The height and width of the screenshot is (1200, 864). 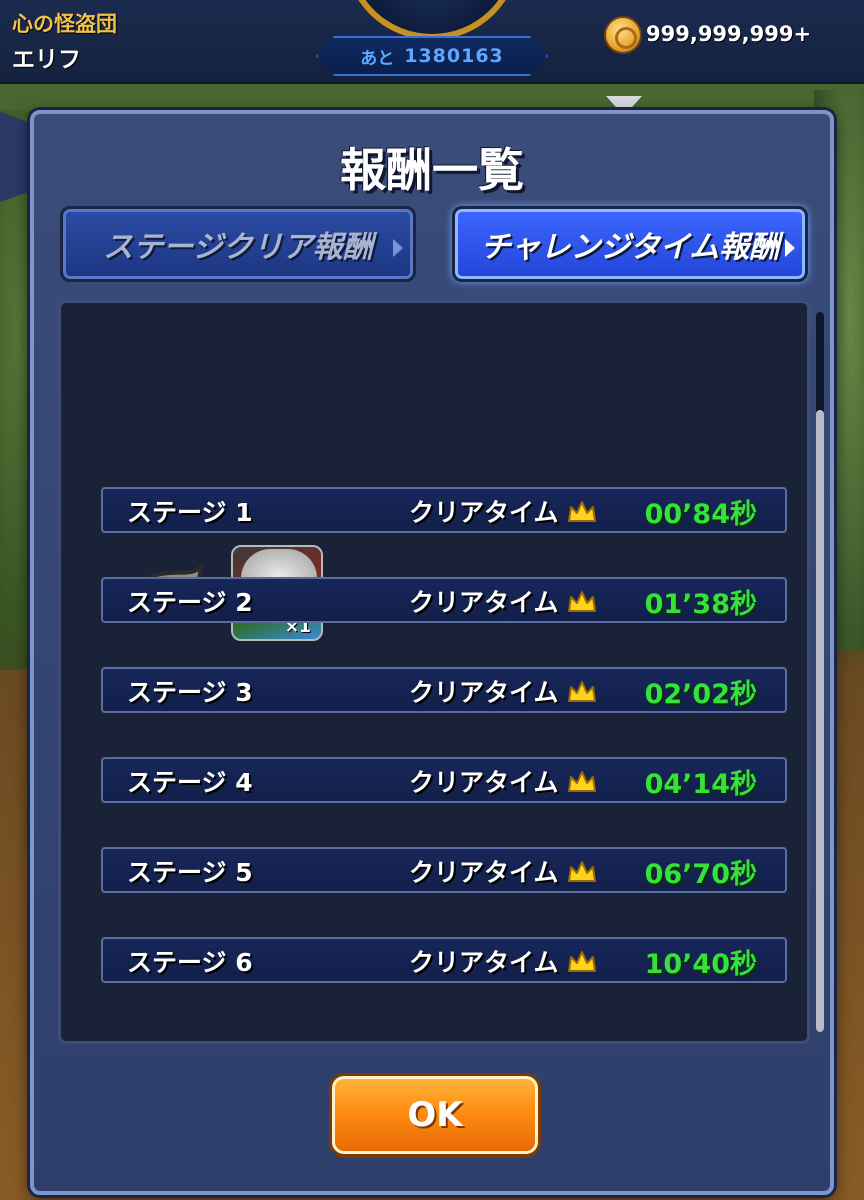 I want to click on clear-time-value: 02’02秒, so click(x=700, y=694).